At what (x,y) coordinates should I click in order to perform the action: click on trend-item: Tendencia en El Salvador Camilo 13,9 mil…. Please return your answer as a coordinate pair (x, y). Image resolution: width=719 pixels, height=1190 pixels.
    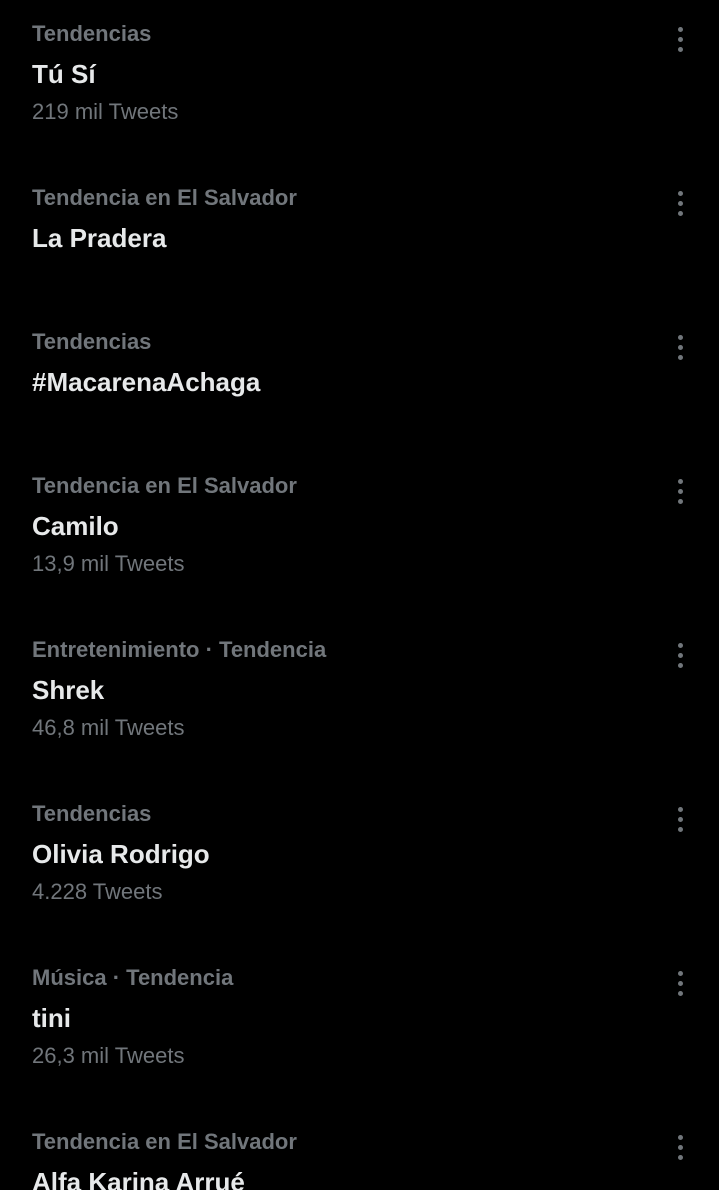
    Looking at the image, I should click on (359, 534).